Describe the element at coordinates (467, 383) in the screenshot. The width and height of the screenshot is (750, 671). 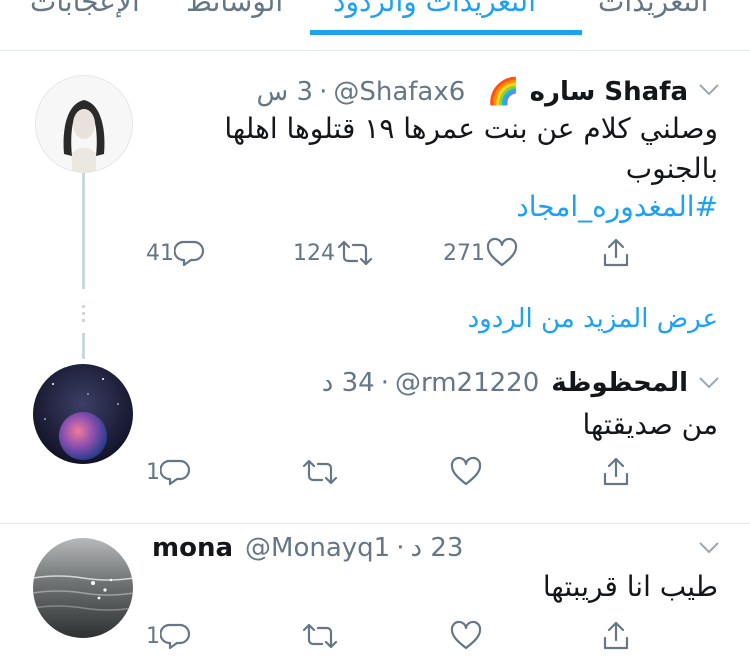
I see `user-handle: @rm21220` at that location.